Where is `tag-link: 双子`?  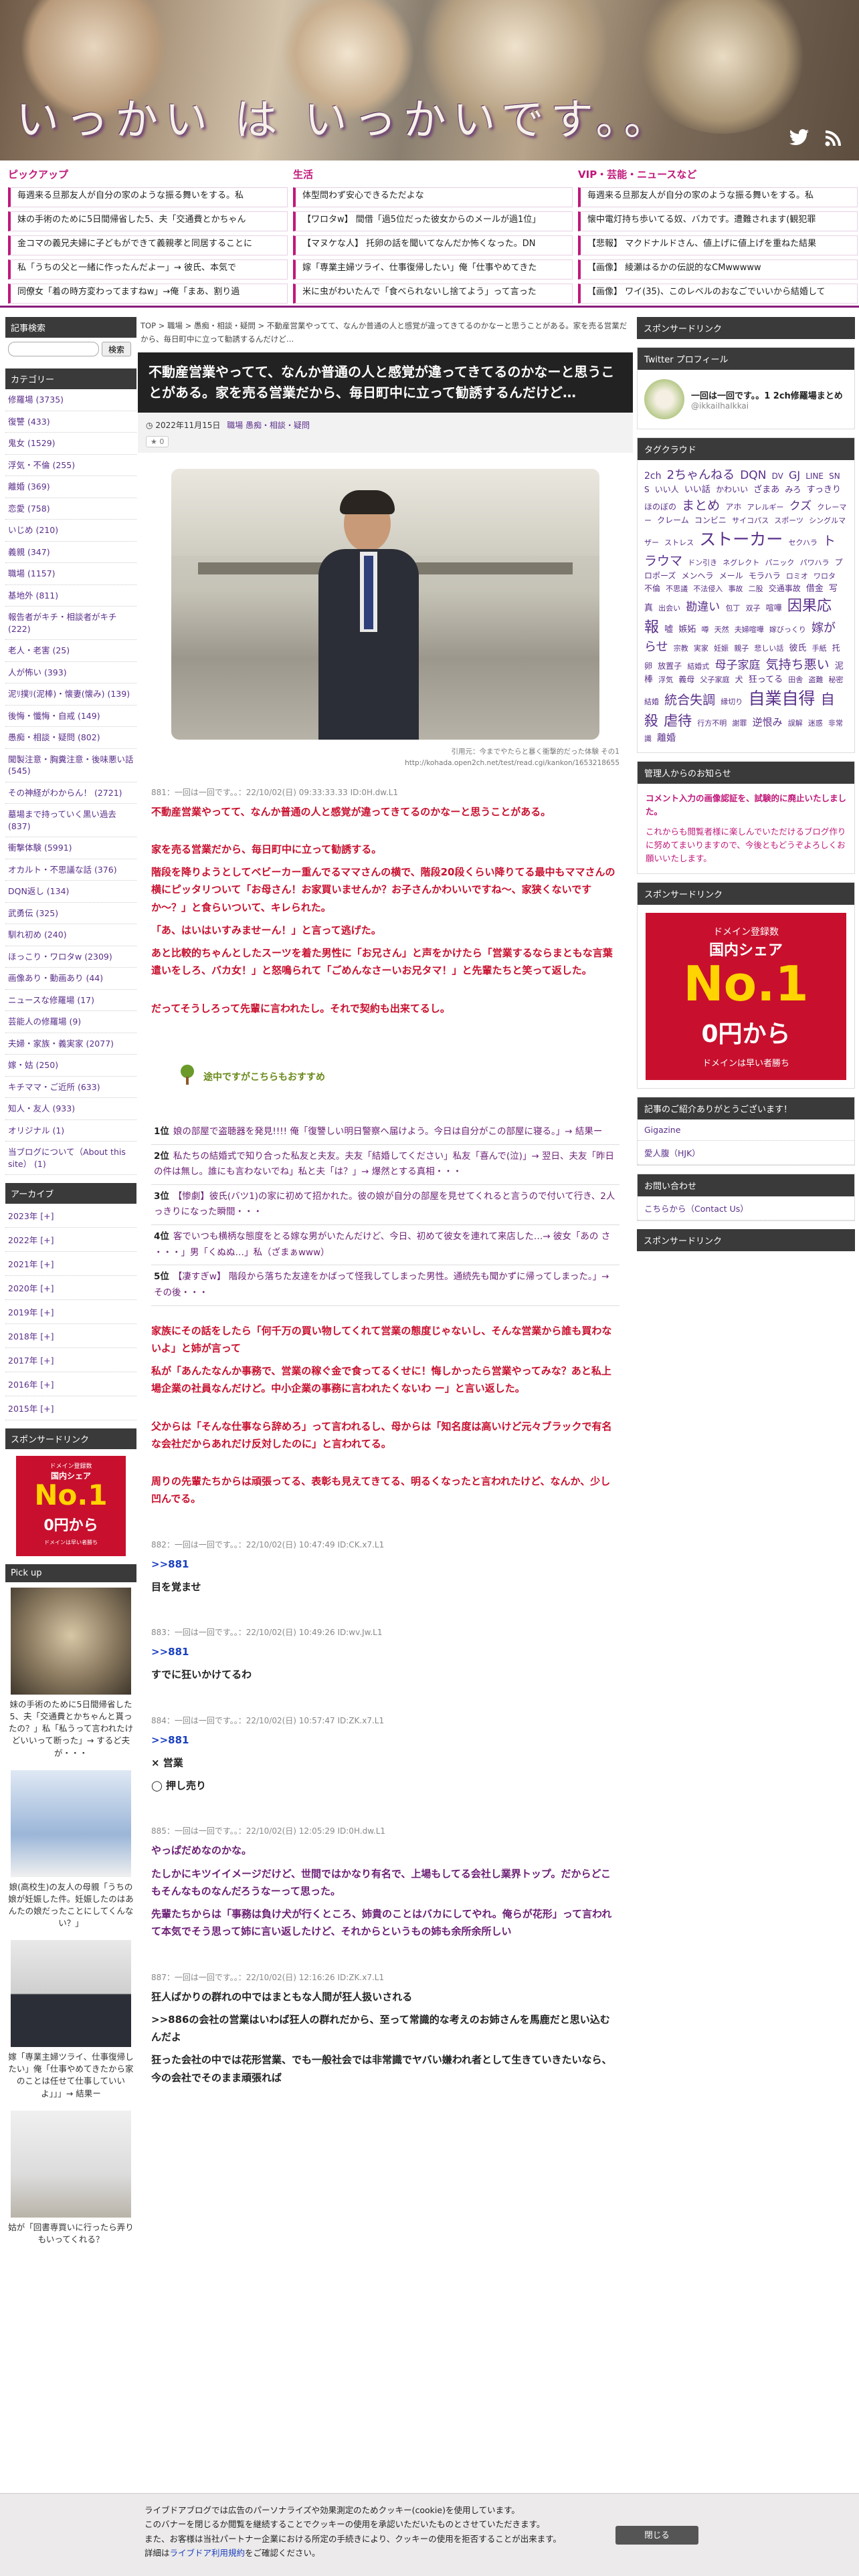
tag-link: 双子 is located at coordinates (753, 608).